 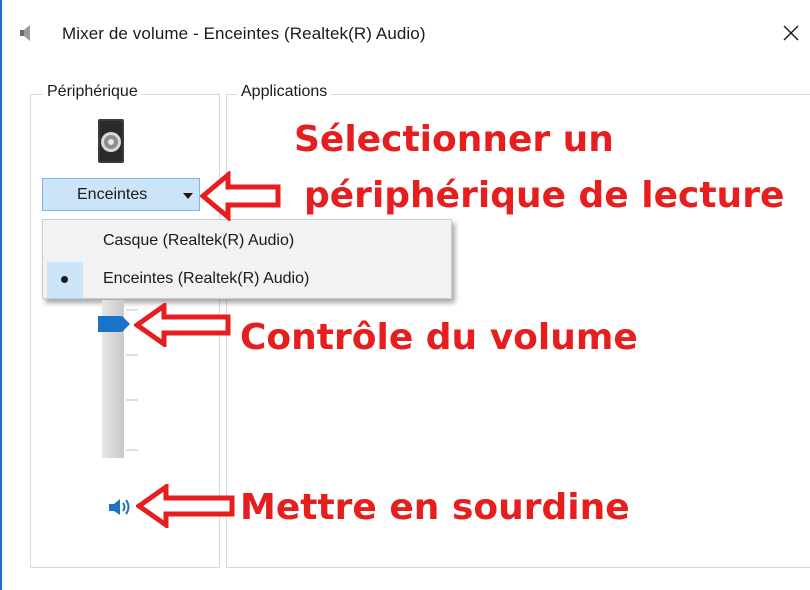 I want to click on device-select: Enceintes, so click(x=121, y=194).